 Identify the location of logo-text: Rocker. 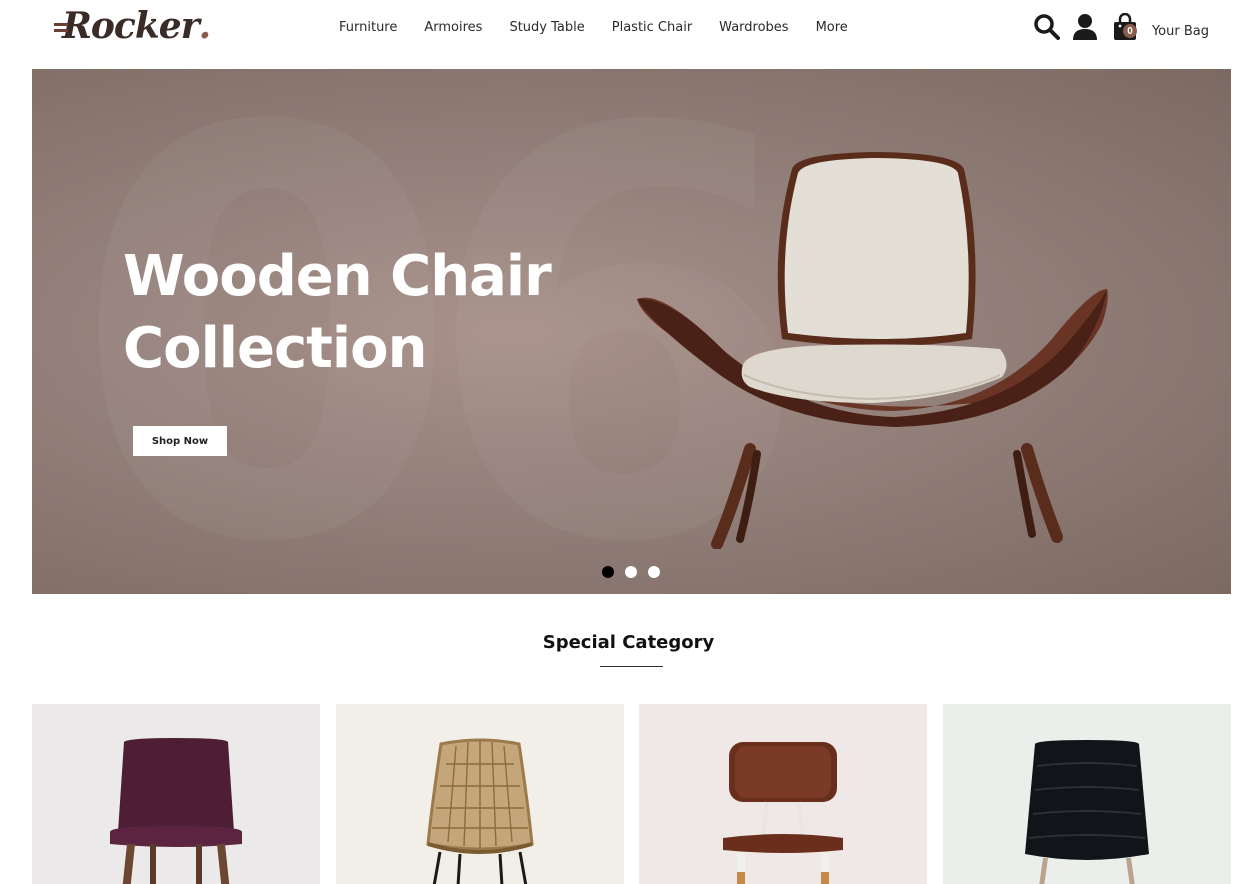
(131, 26).